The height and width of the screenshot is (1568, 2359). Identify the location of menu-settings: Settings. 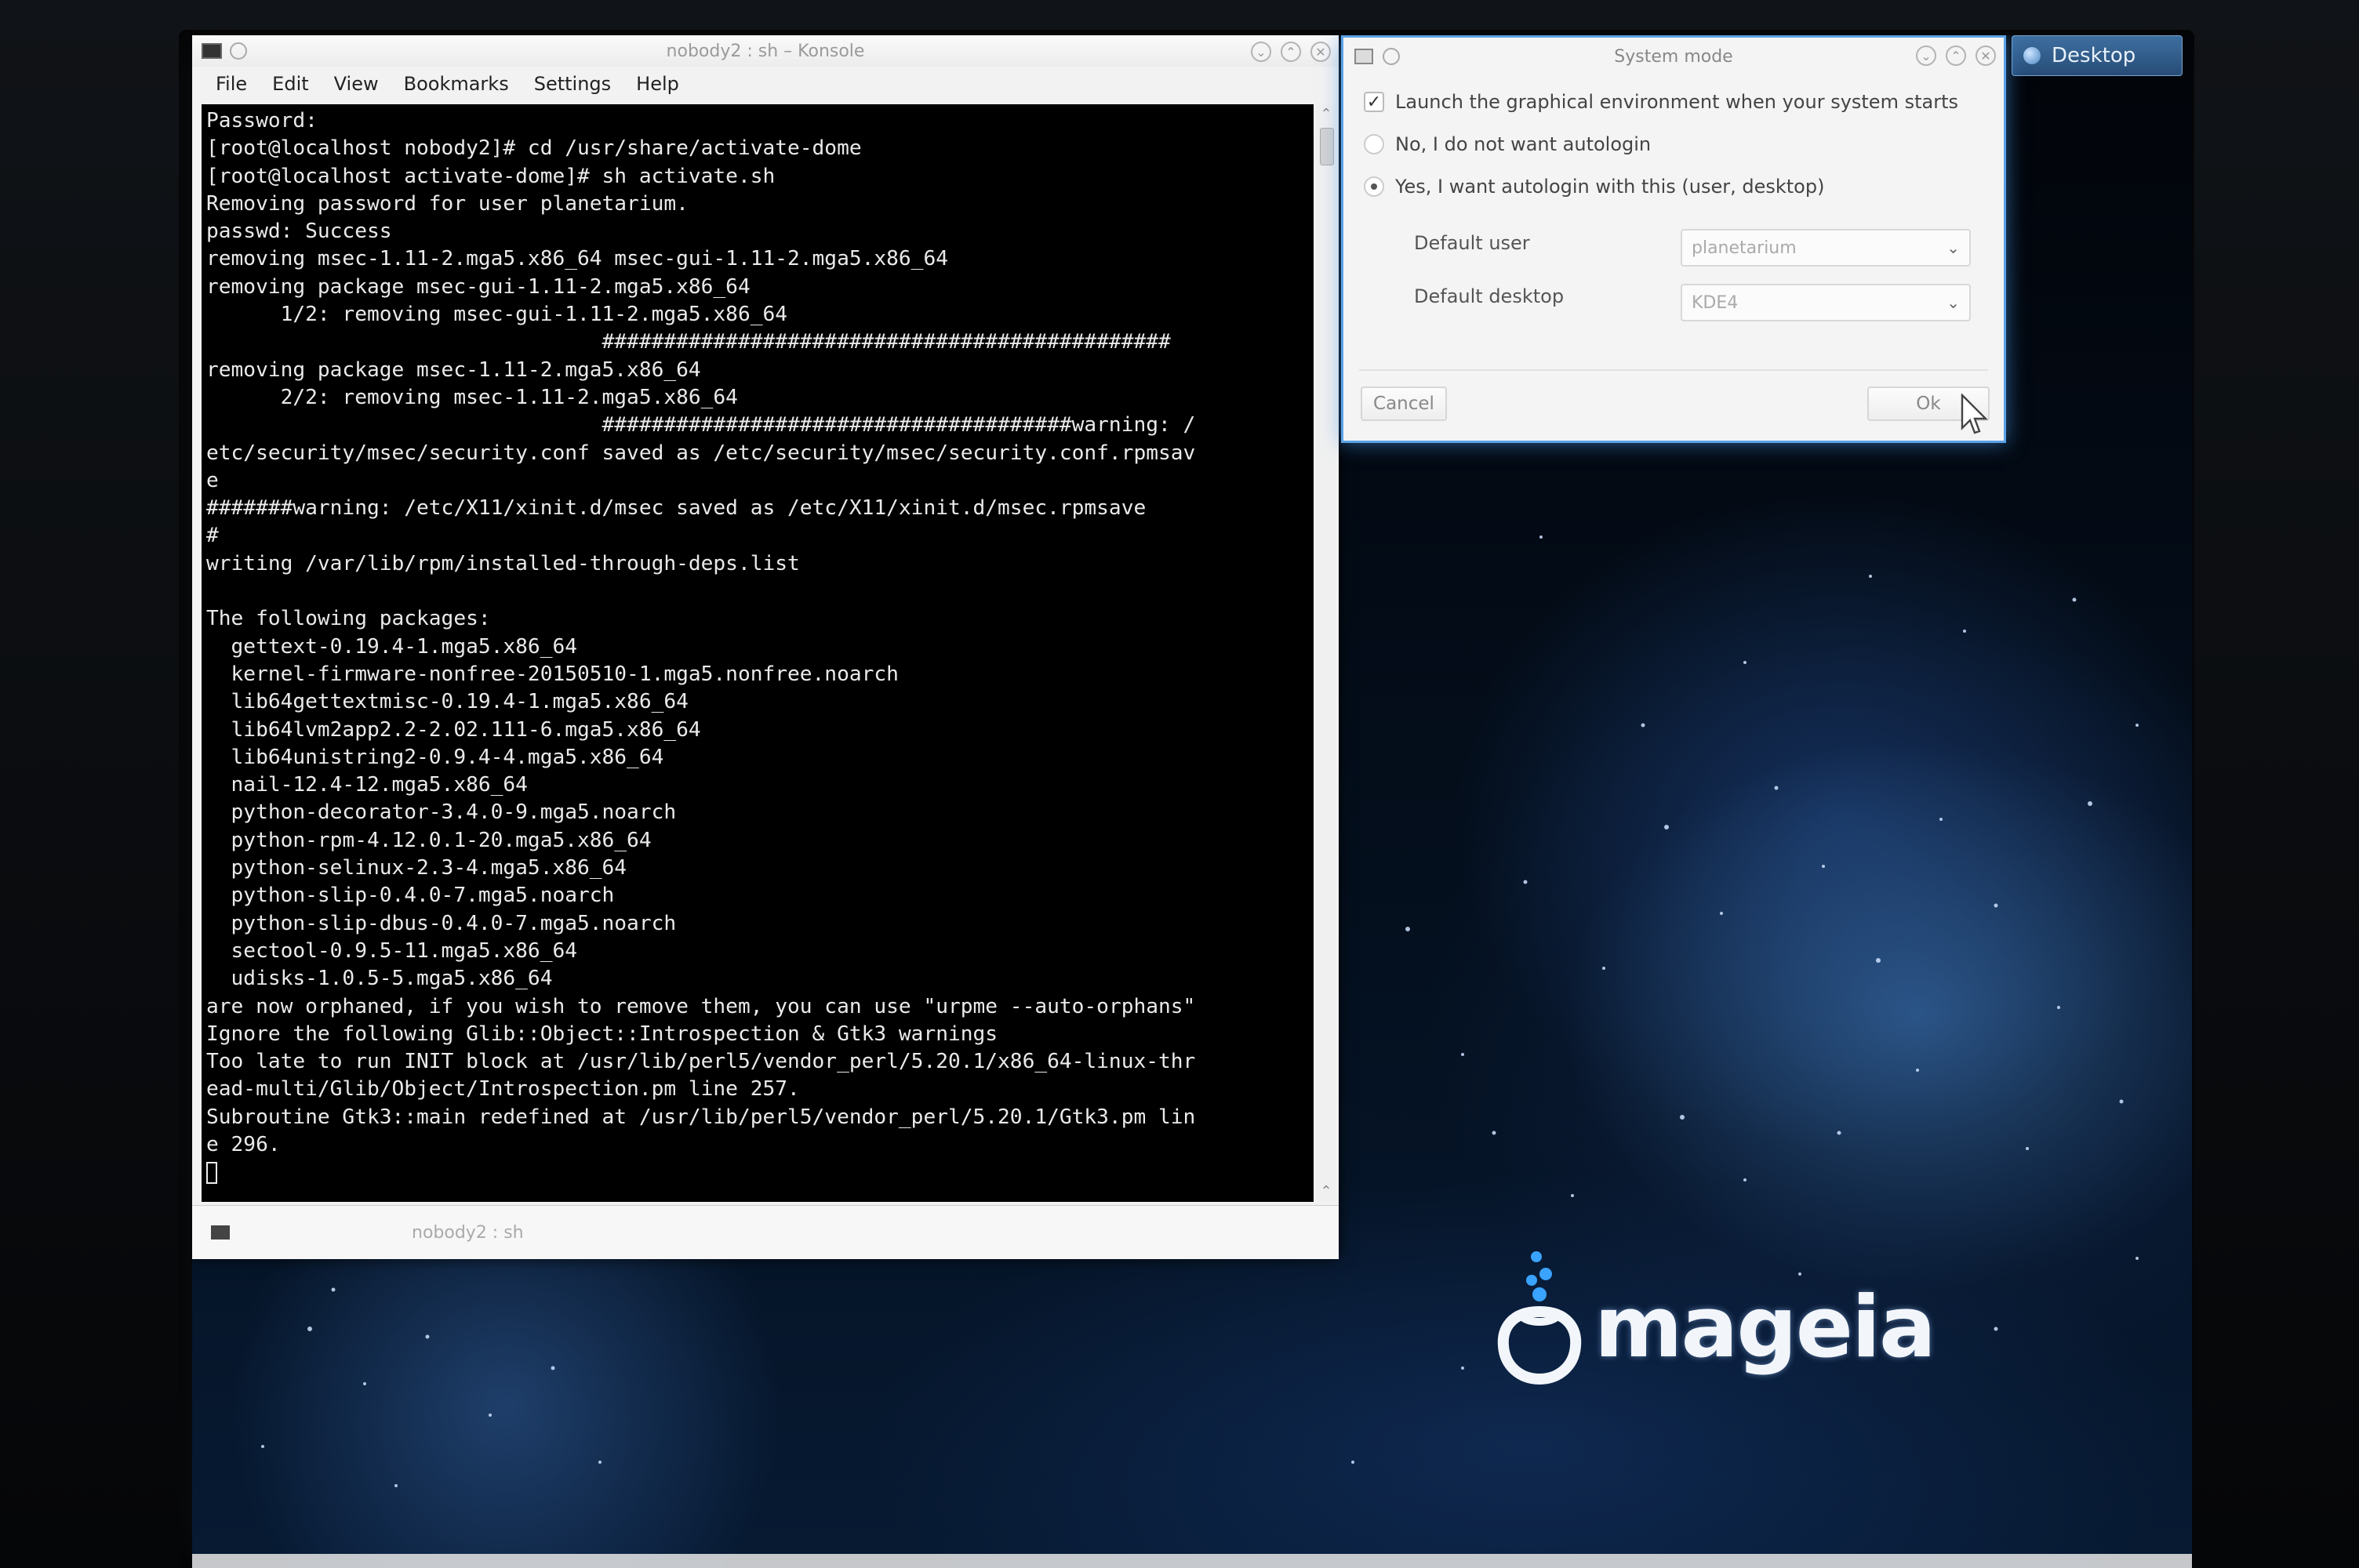
(572, 84).